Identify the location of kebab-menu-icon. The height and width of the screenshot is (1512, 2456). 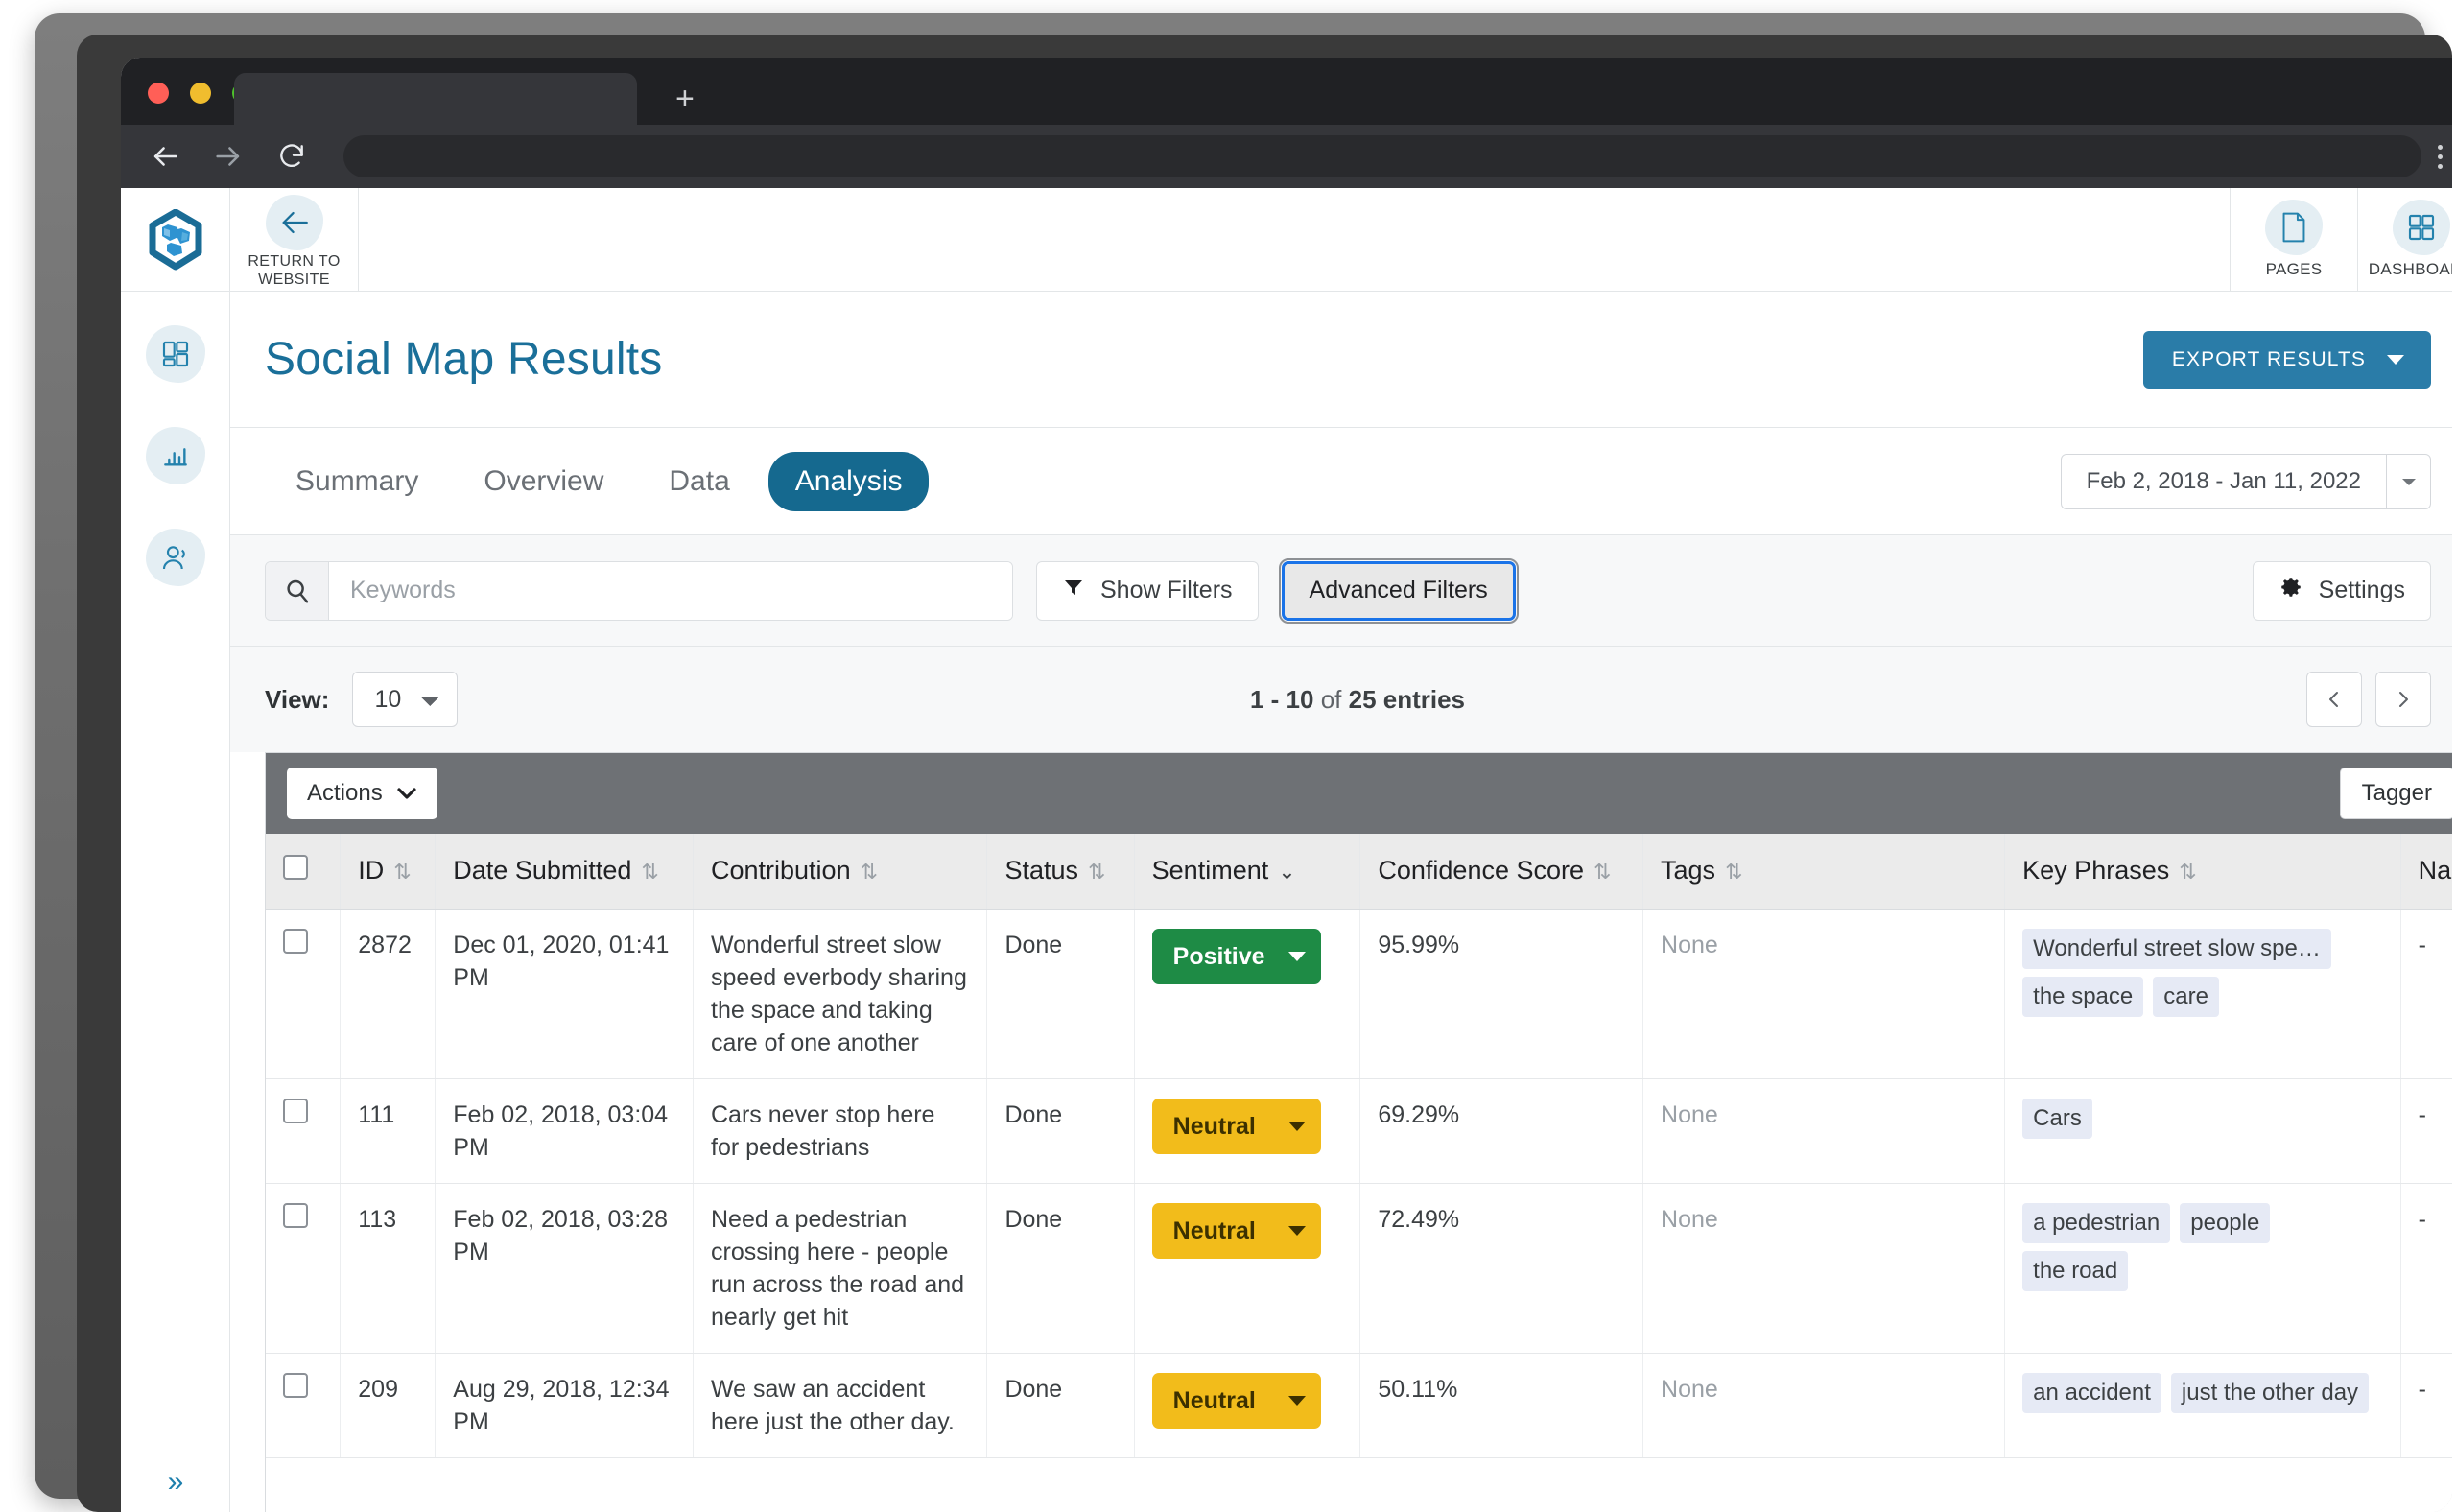
(2437, 156).